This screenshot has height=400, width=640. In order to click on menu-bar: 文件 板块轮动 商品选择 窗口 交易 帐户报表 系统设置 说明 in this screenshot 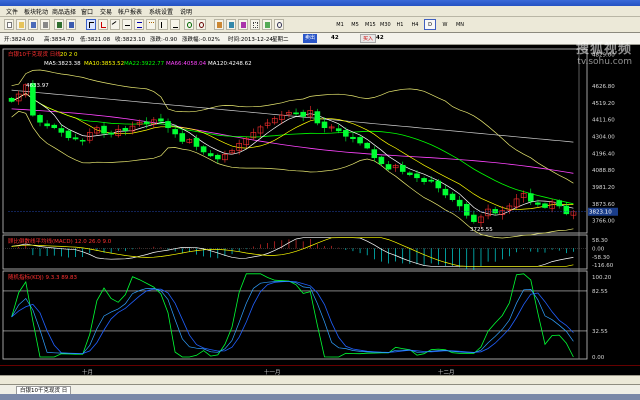, I will do `click(320, 11)`.